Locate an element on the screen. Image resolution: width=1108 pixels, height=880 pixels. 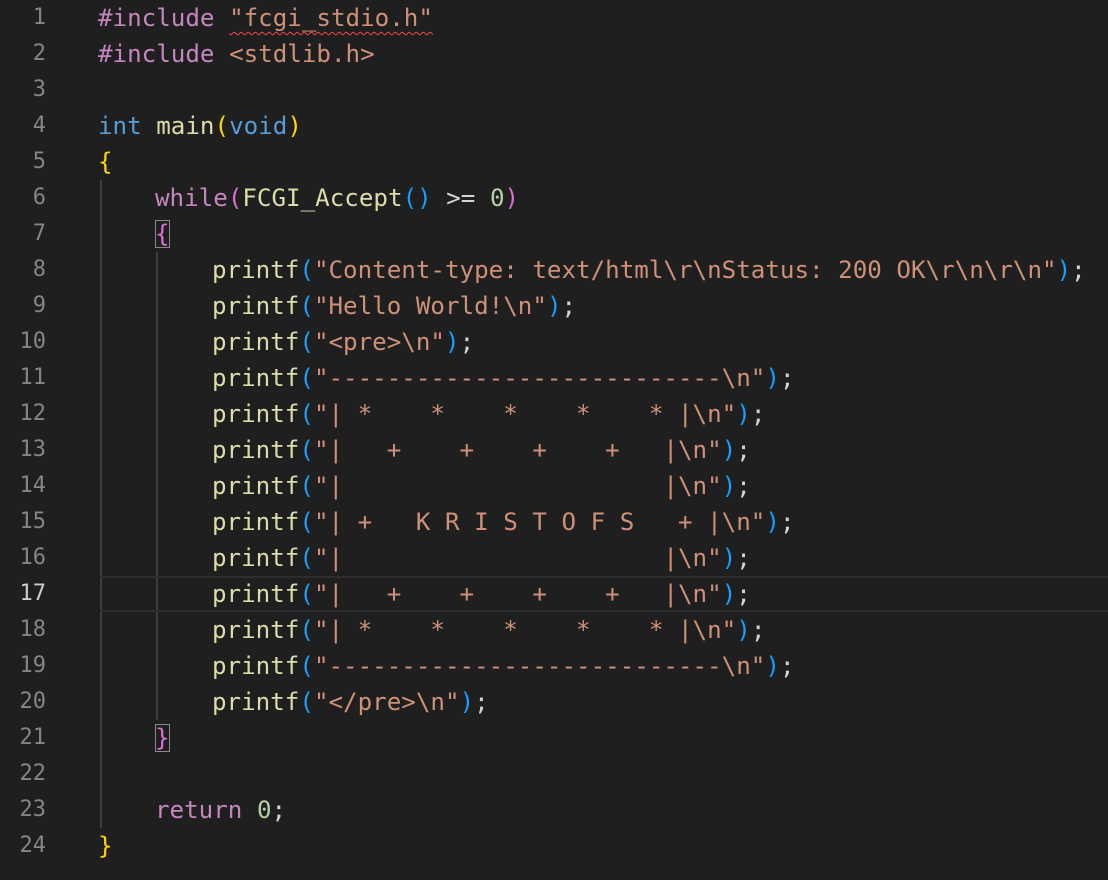
code-line: 14 printf("| |\n"); is located at coordinates (554, 486).